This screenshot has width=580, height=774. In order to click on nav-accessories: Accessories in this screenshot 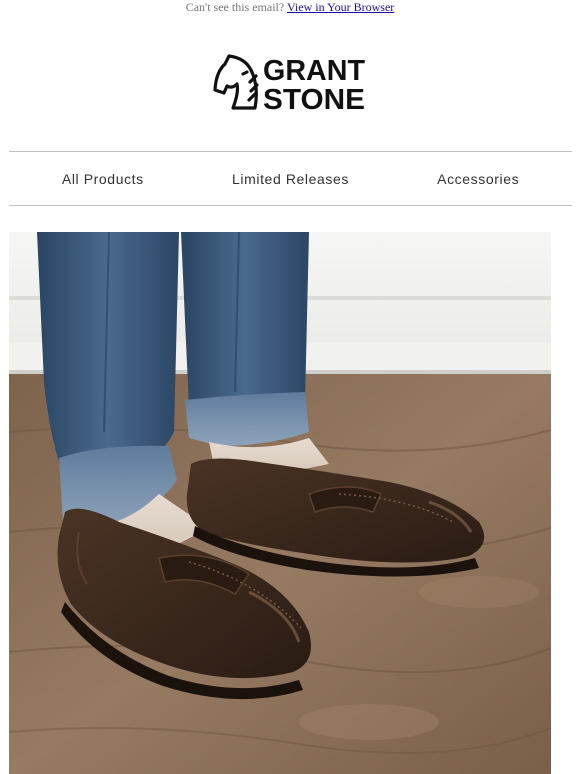, I will do `click(478, 178)`.